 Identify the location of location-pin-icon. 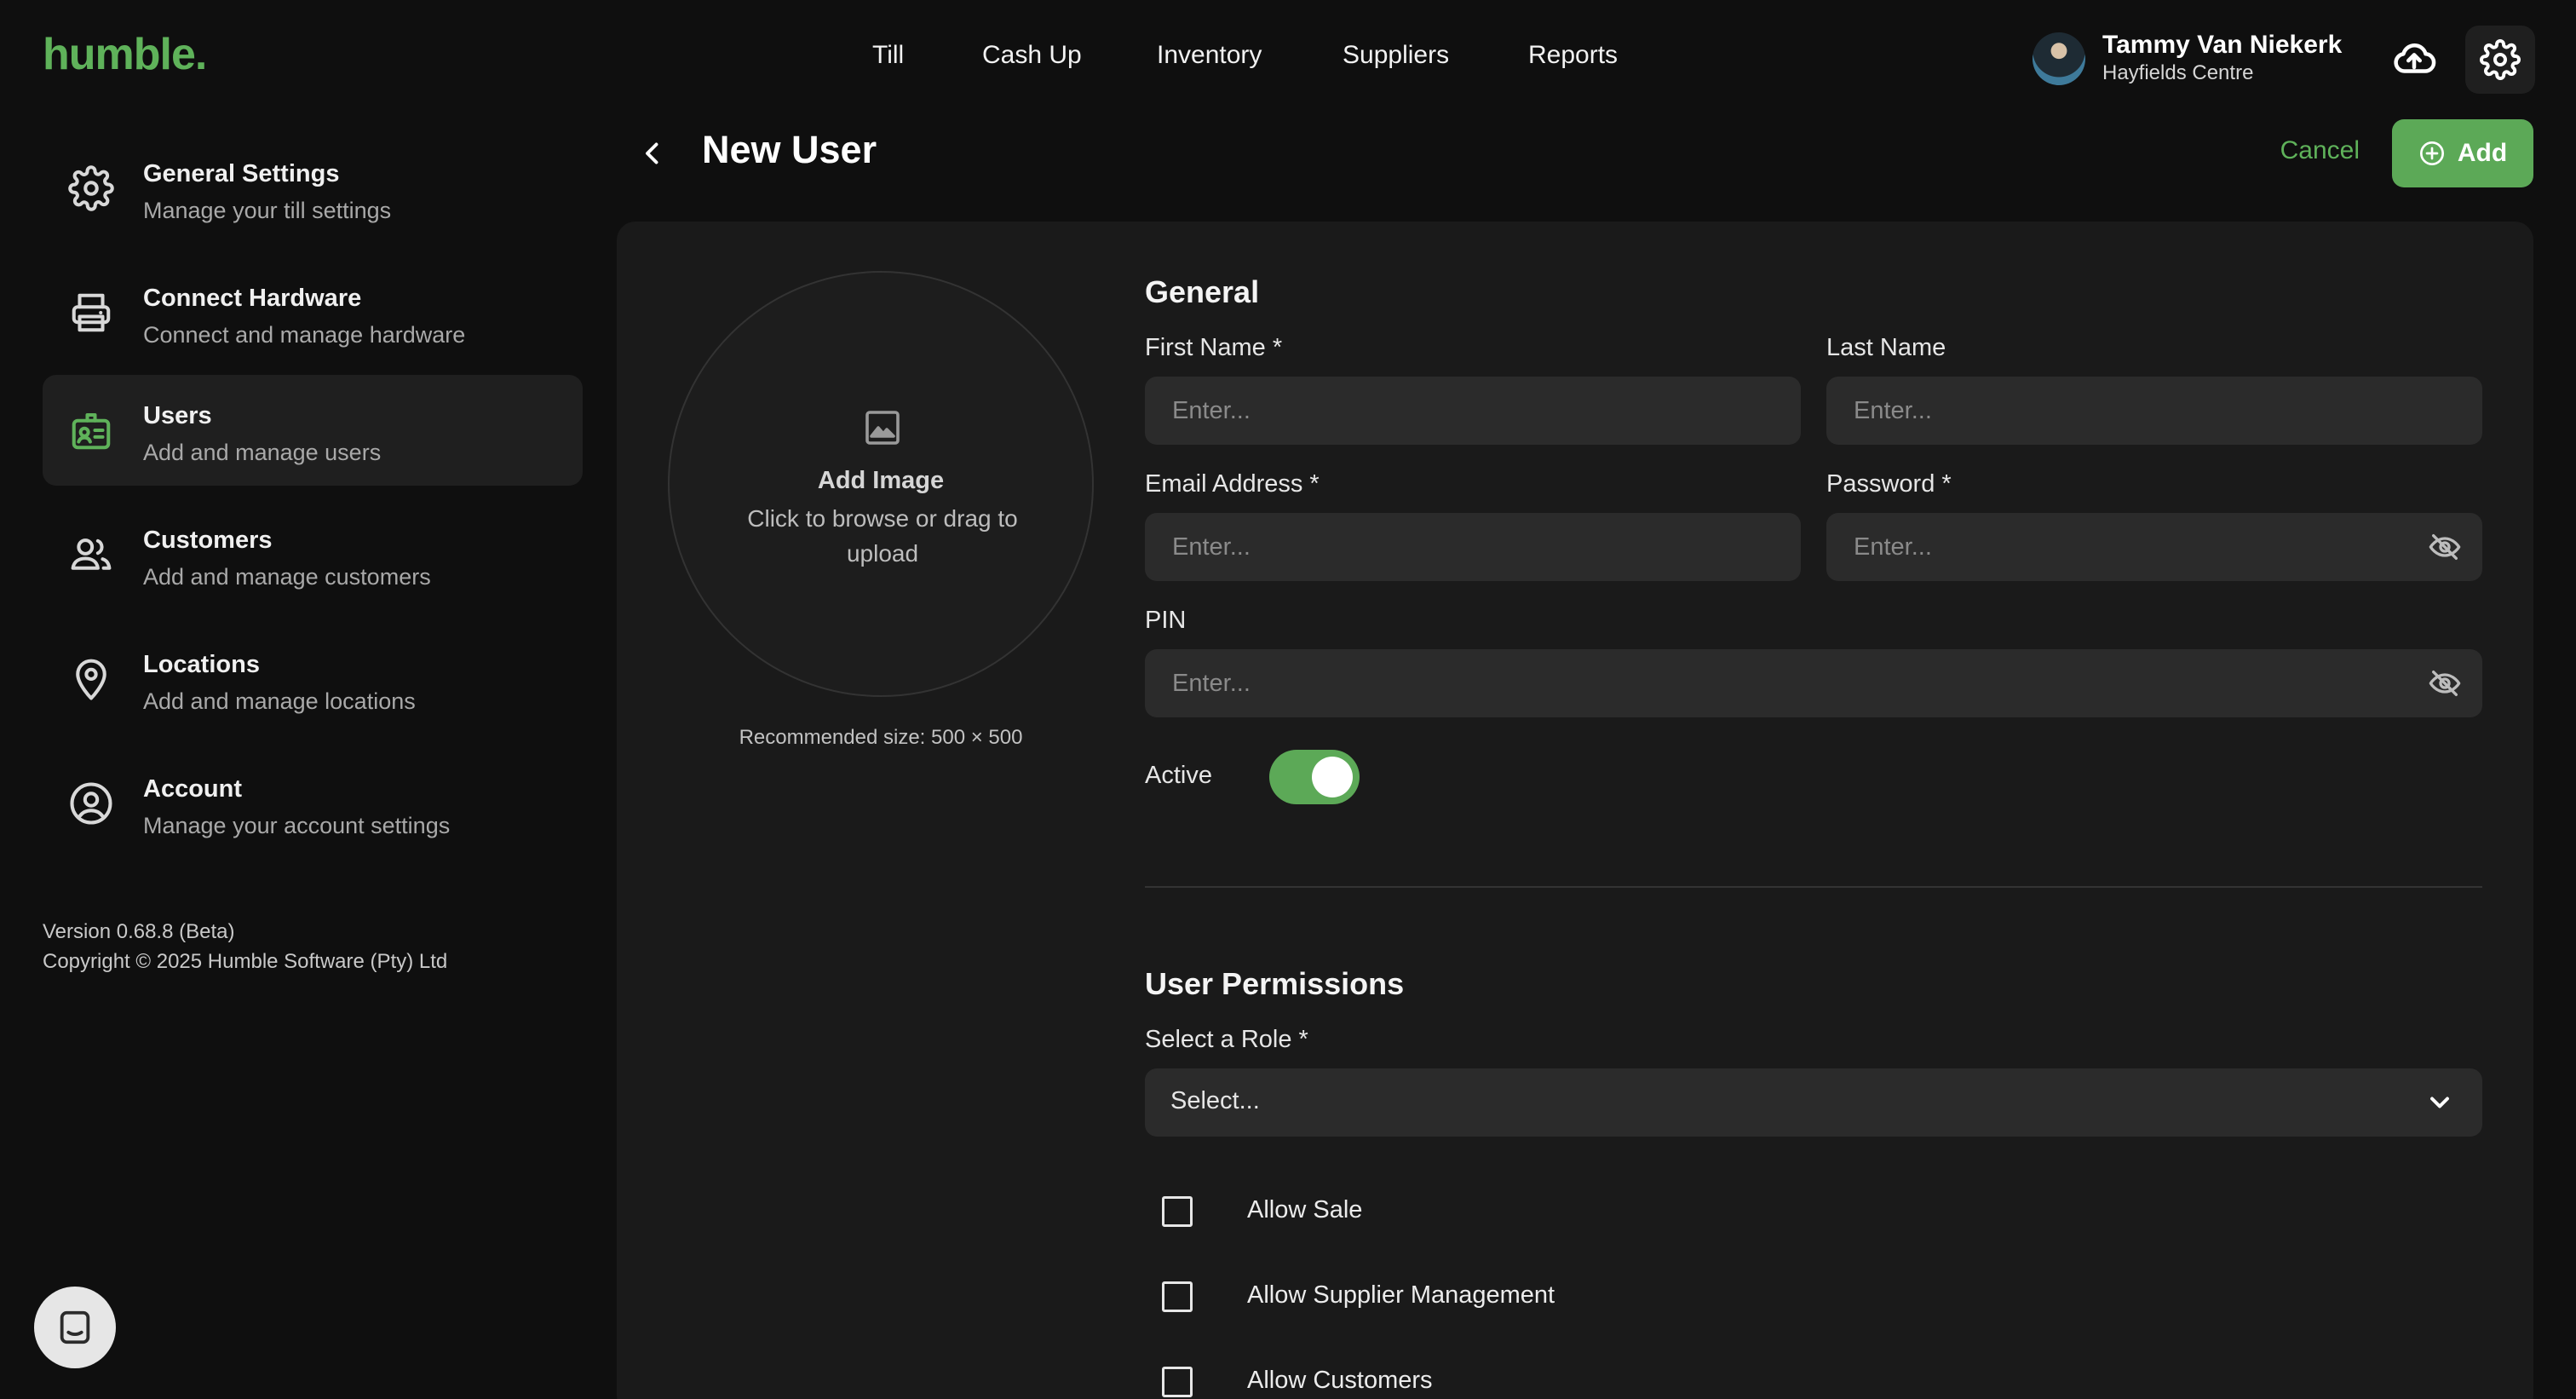
(91, 679).